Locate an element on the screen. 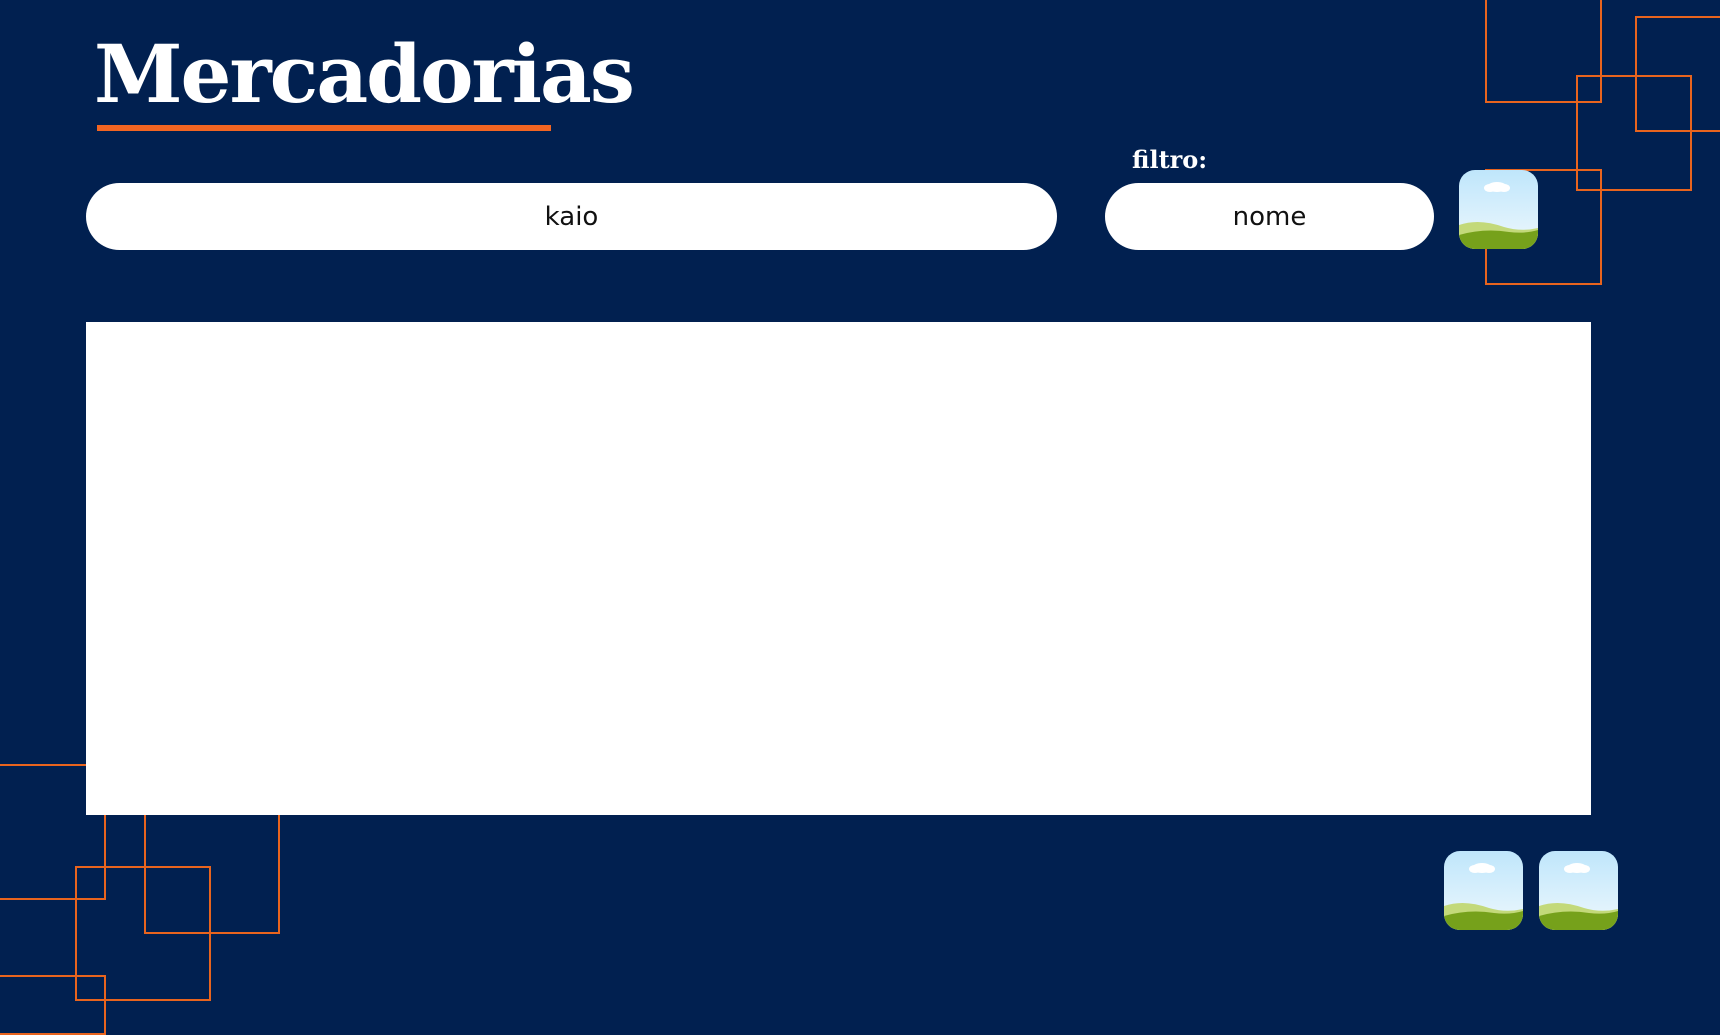  page-title: Mercadorias is located at coordinates (364, 74).